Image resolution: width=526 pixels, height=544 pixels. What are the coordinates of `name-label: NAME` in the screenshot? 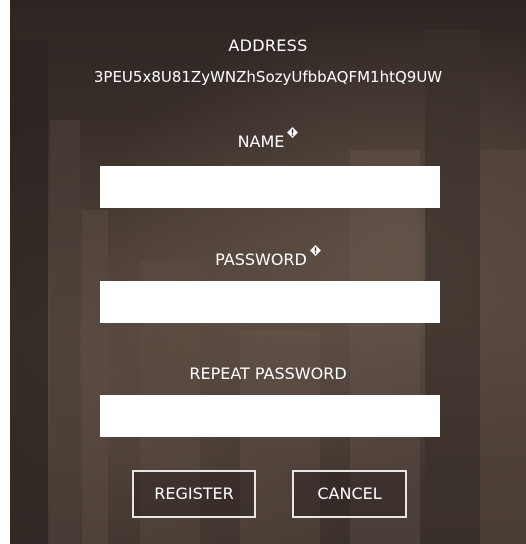 It's located at (261, 141).